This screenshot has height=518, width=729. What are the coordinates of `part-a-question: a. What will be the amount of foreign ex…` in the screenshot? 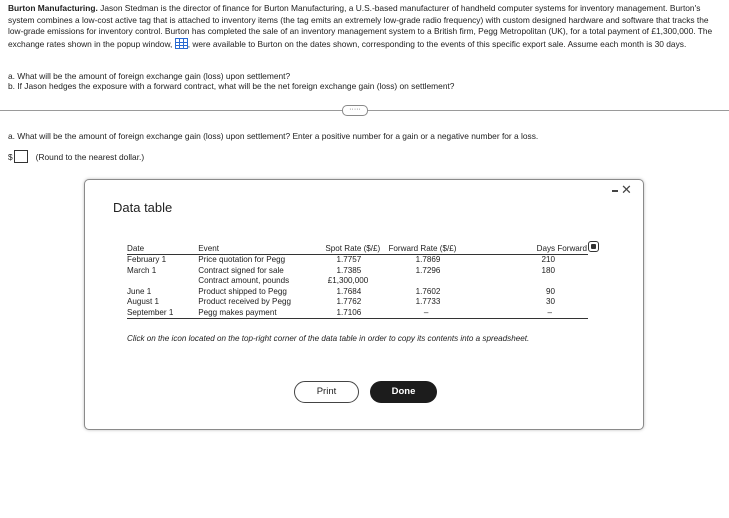 It's located at (273, 136).